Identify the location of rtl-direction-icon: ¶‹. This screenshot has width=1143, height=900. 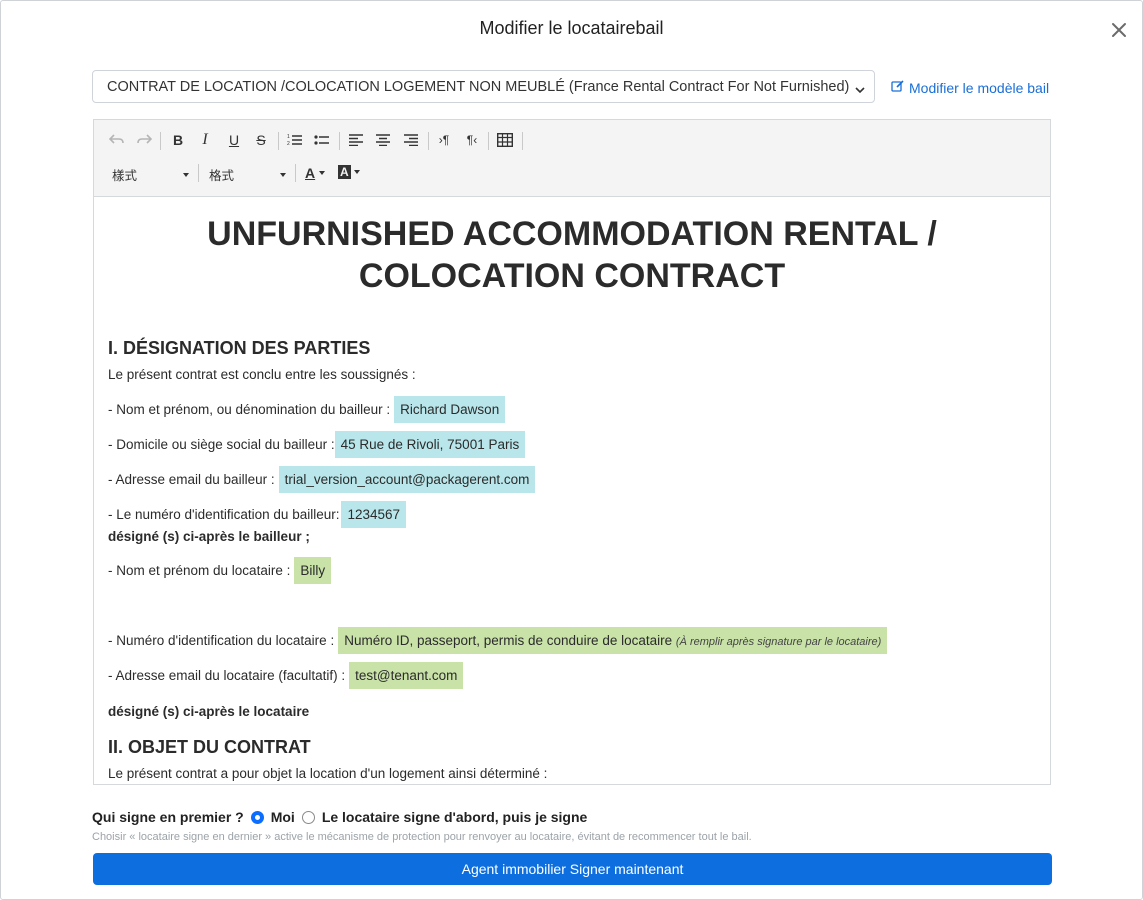
(472, 140).